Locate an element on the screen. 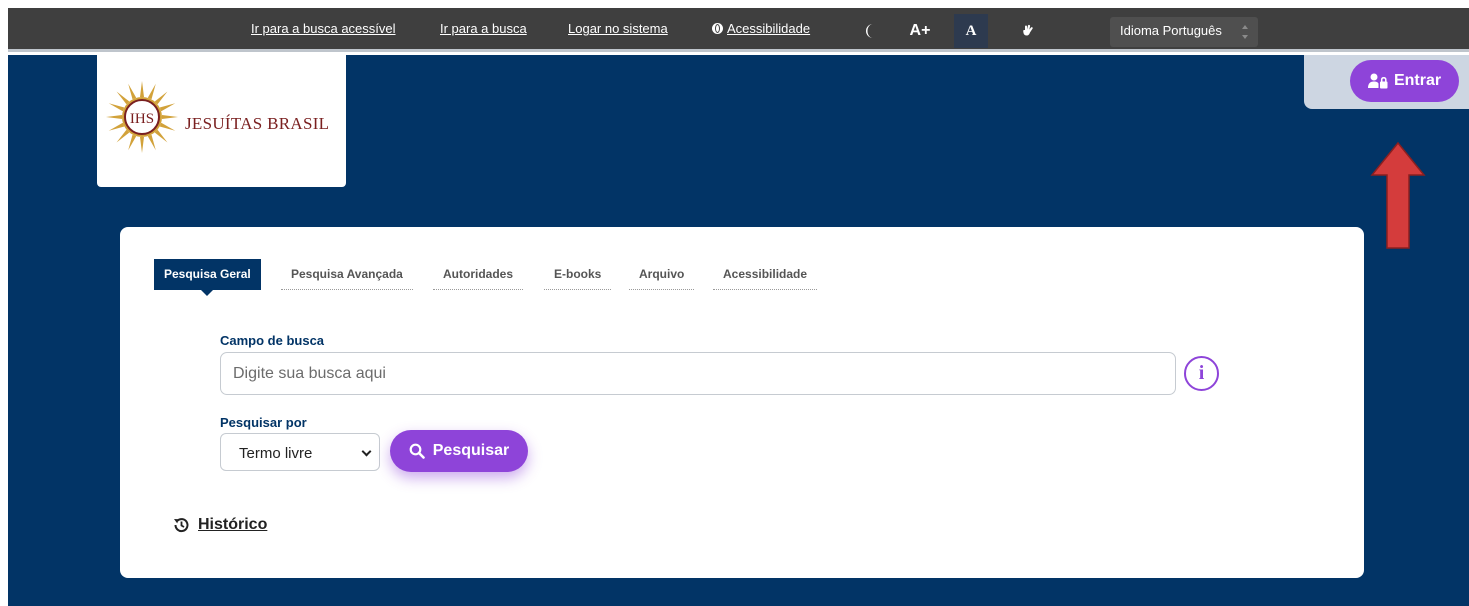  red-arrow-annotation is located at coordinates (1398, 195).